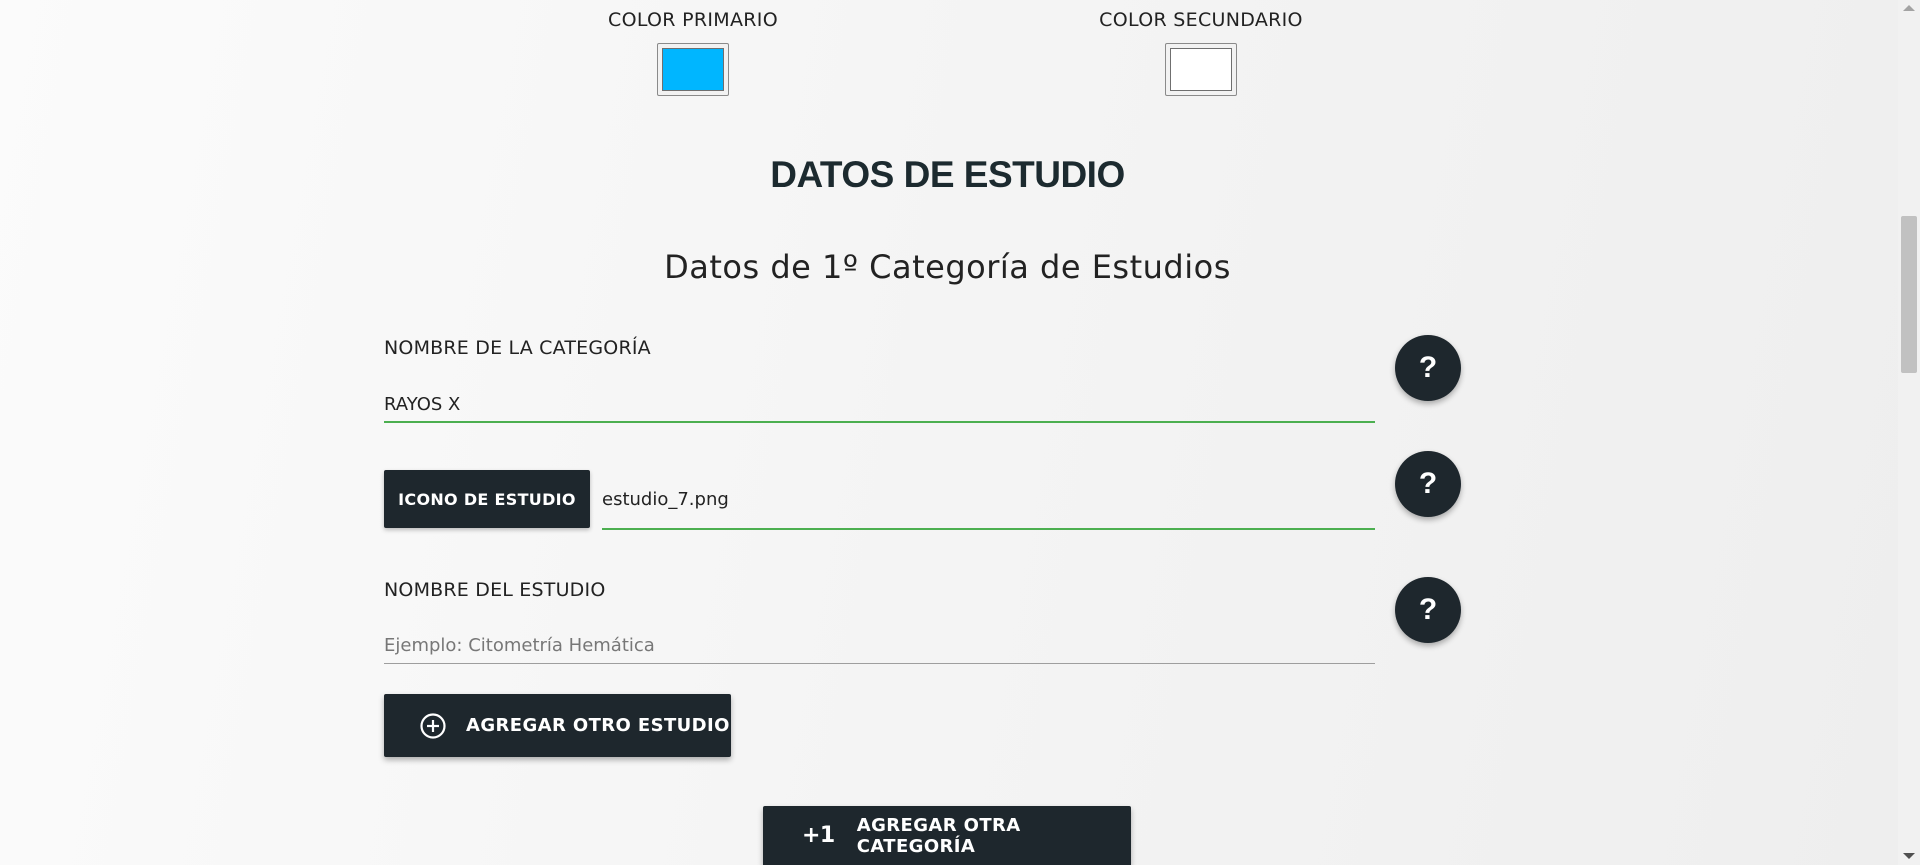 Image resolution: width=1920 pixels, height=865 pixels. I want to click on scroll-up-arrow-icon, so click(1909, 8).